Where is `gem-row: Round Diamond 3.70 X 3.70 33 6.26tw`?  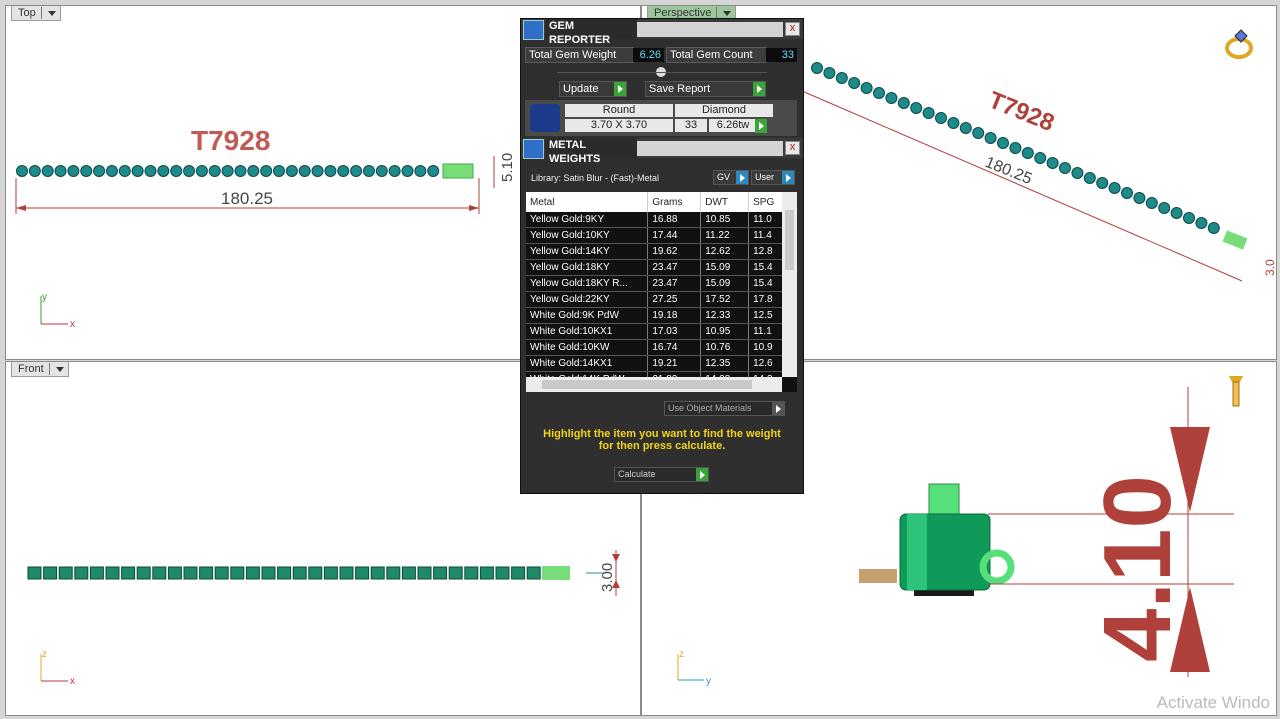 gem-row: Round Diamond 3.70 X 3.70 33 6.26tw is located at coordinates (661, 118).